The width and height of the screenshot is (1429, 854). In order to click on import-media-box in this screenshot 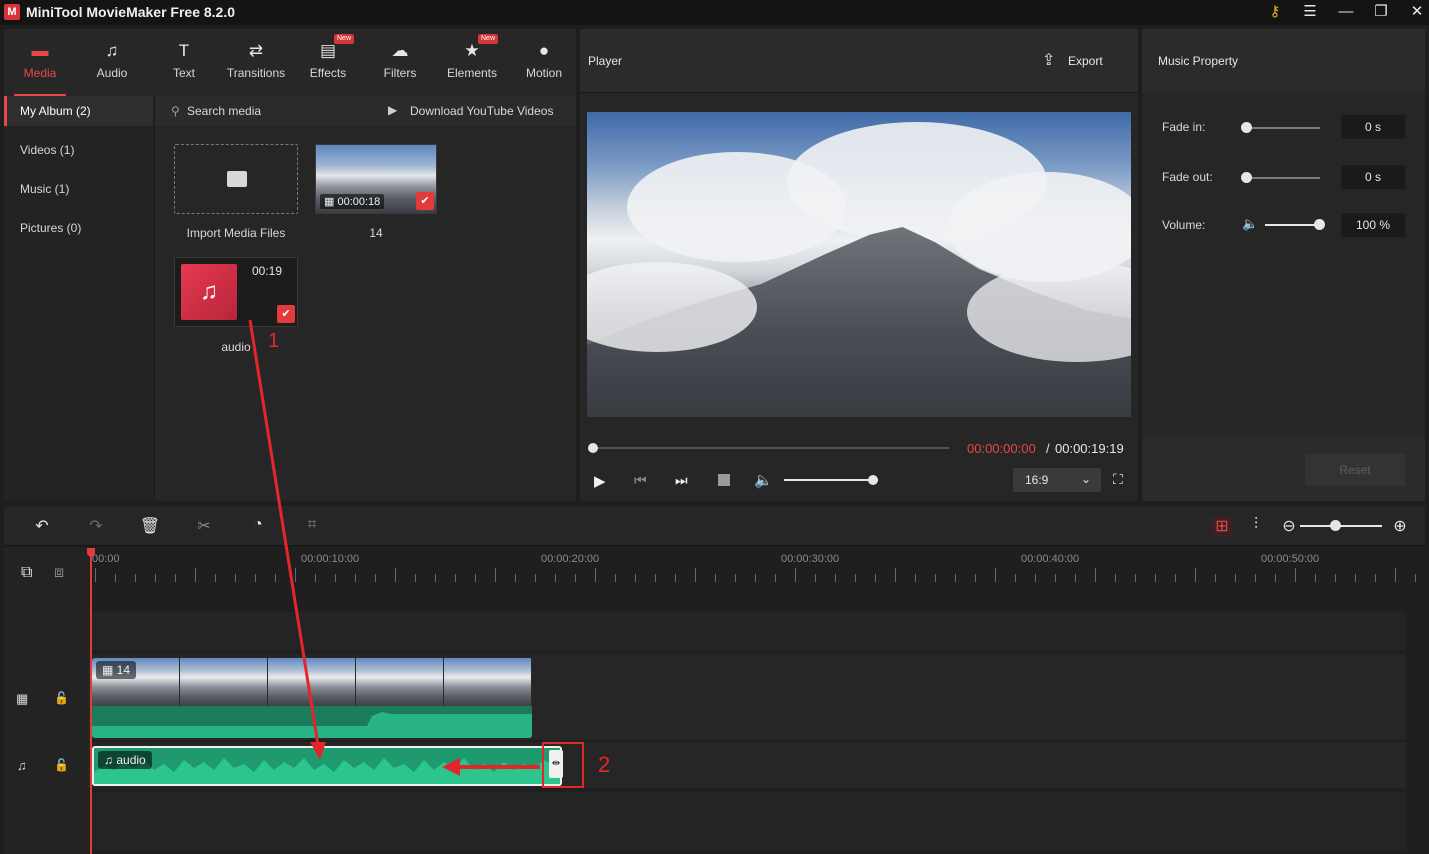, I will do `click(236, 179)`.